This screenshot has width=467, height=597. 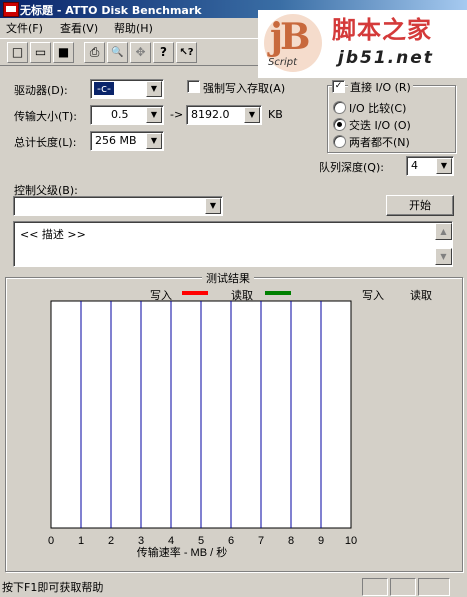 I want to click on chart-x-tick-label: 2, so click(x=111, y=541).